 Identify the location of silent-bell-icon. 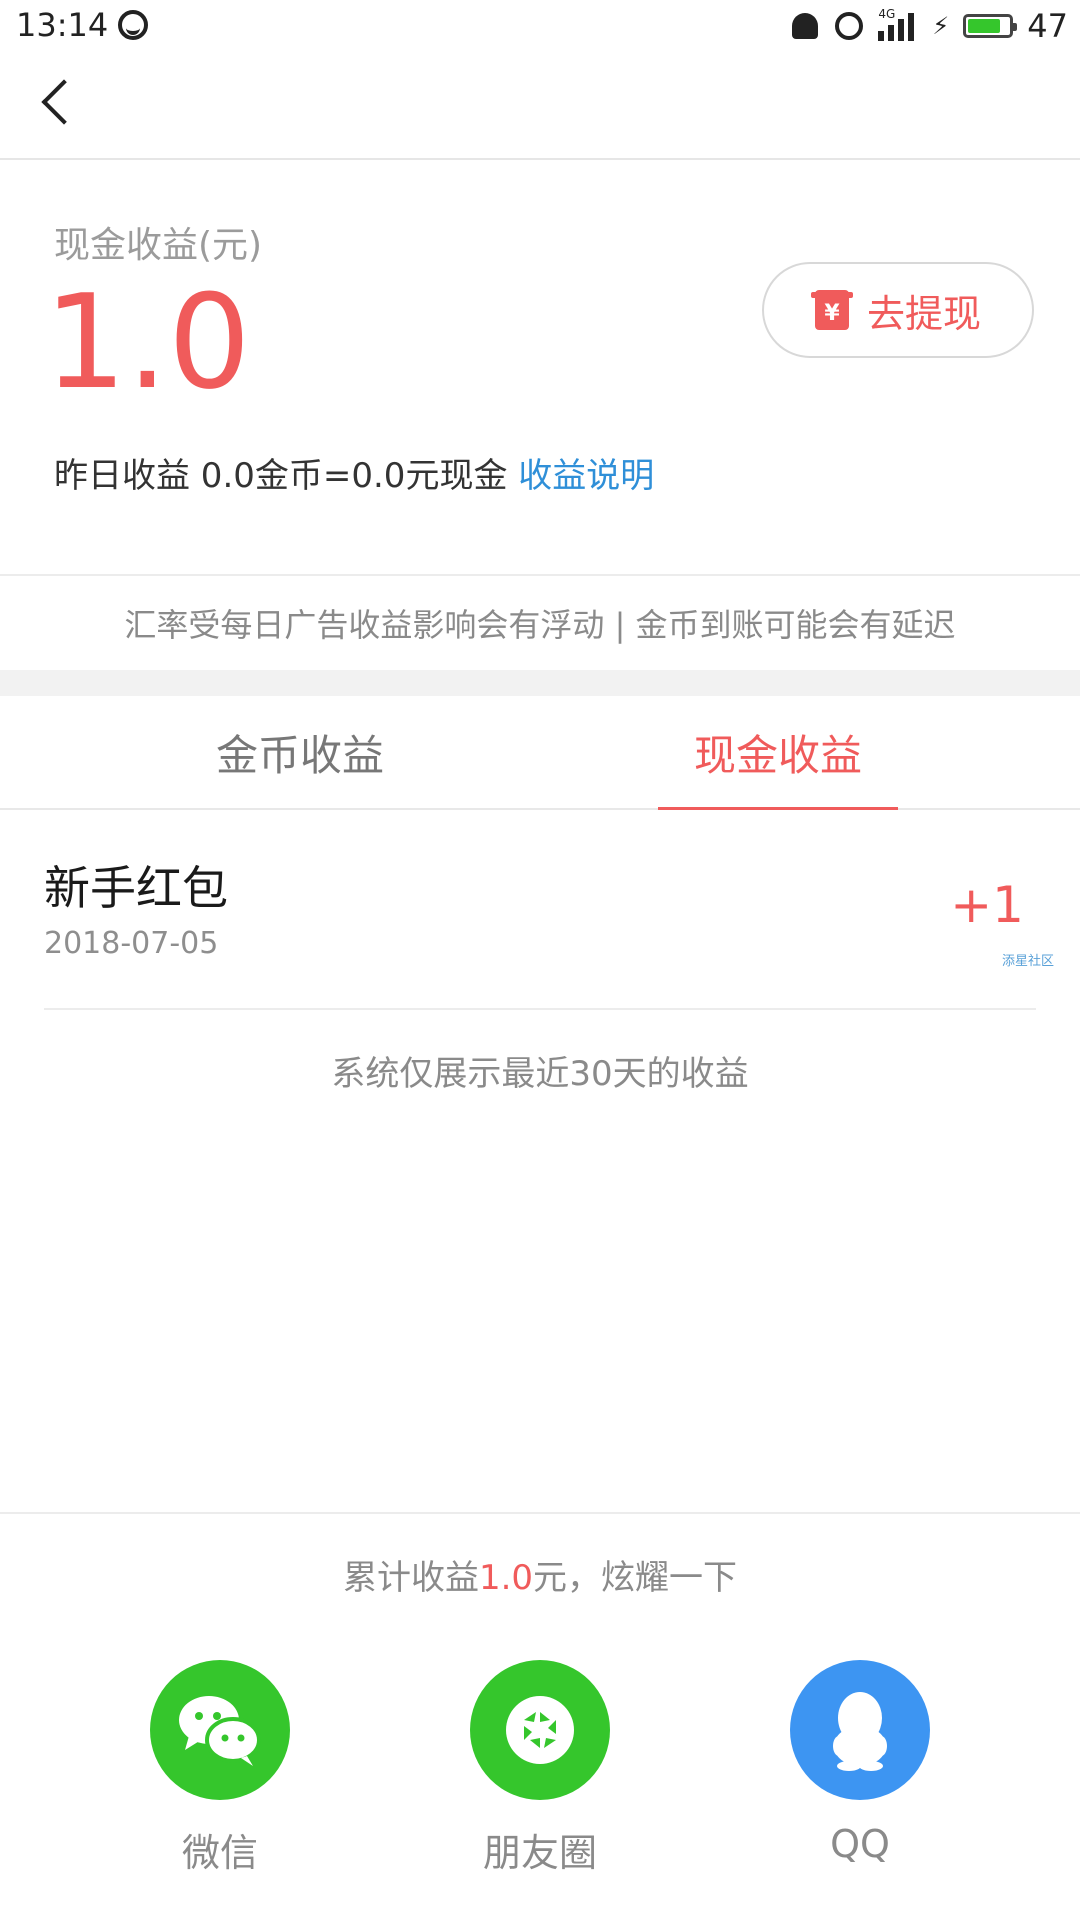
(805, 26).